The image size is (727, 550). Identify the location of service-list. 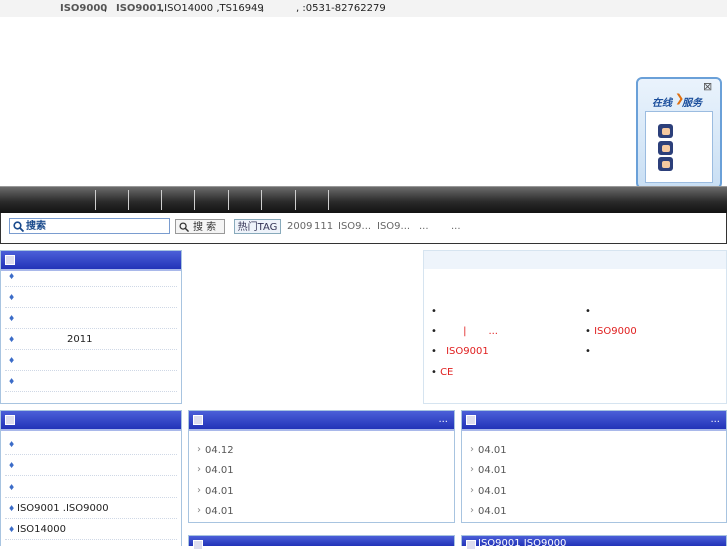
(679, 147).